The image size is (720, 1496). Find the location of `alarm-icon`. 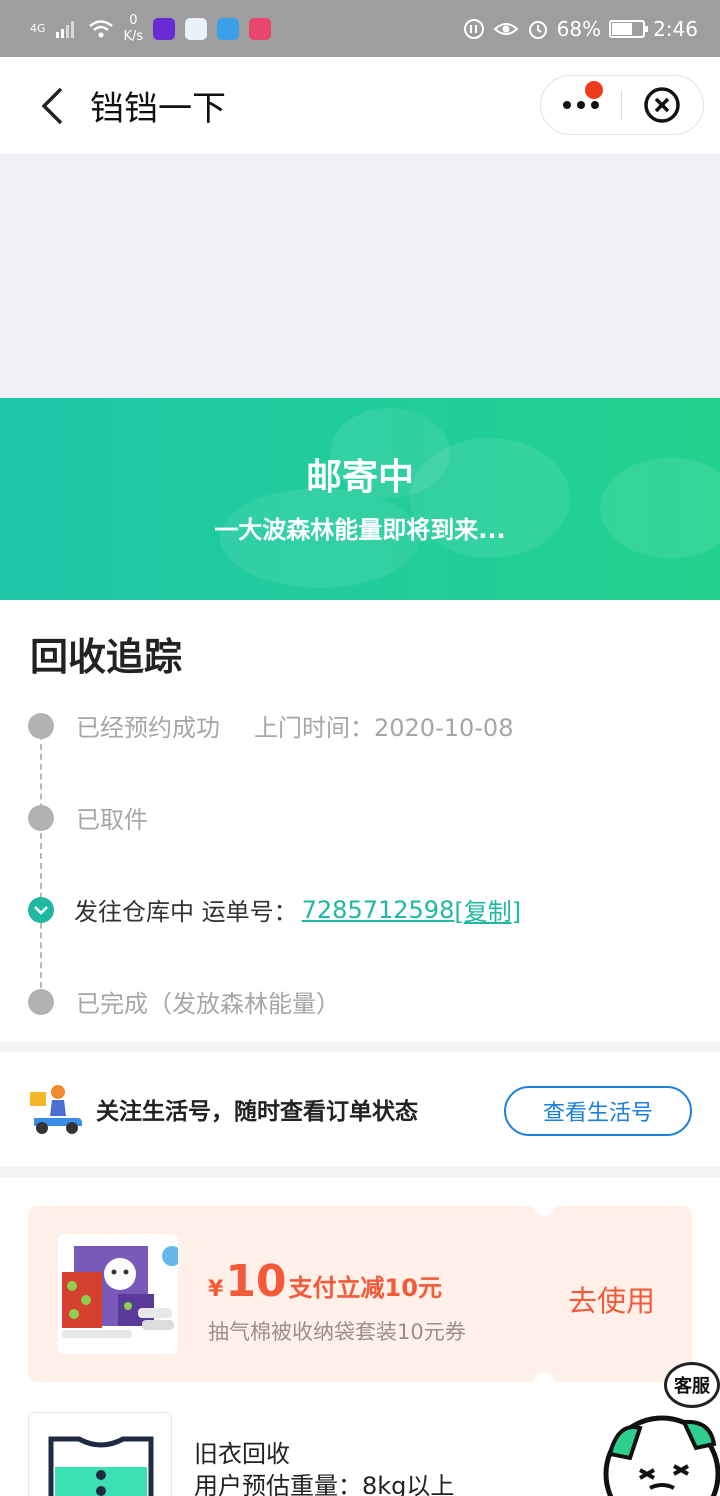

alarm-icon is located at coordinates (537, 29).